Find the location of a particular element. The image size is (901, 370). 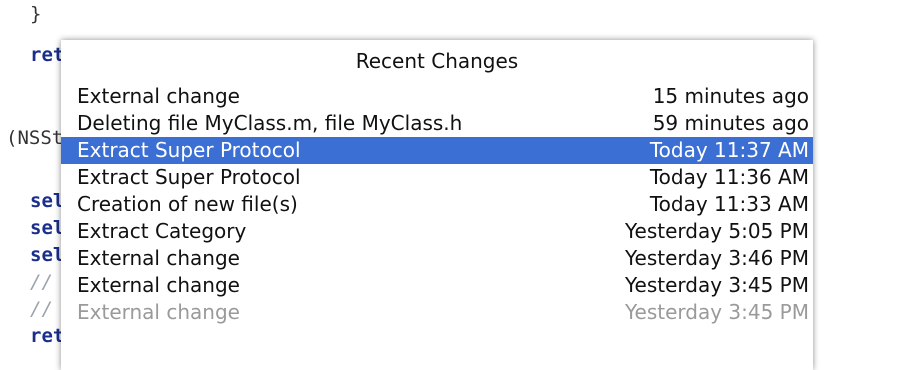

change-label: Extract Category is located at coordinates (162, 231).